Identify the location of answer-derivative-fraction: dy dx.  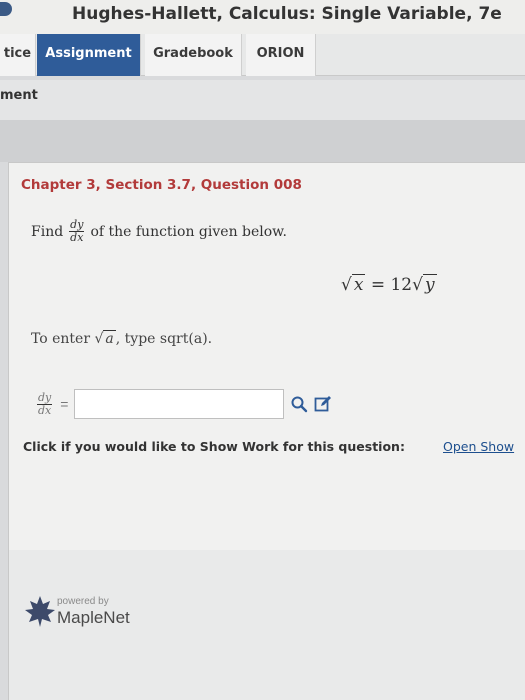
(45, 403).